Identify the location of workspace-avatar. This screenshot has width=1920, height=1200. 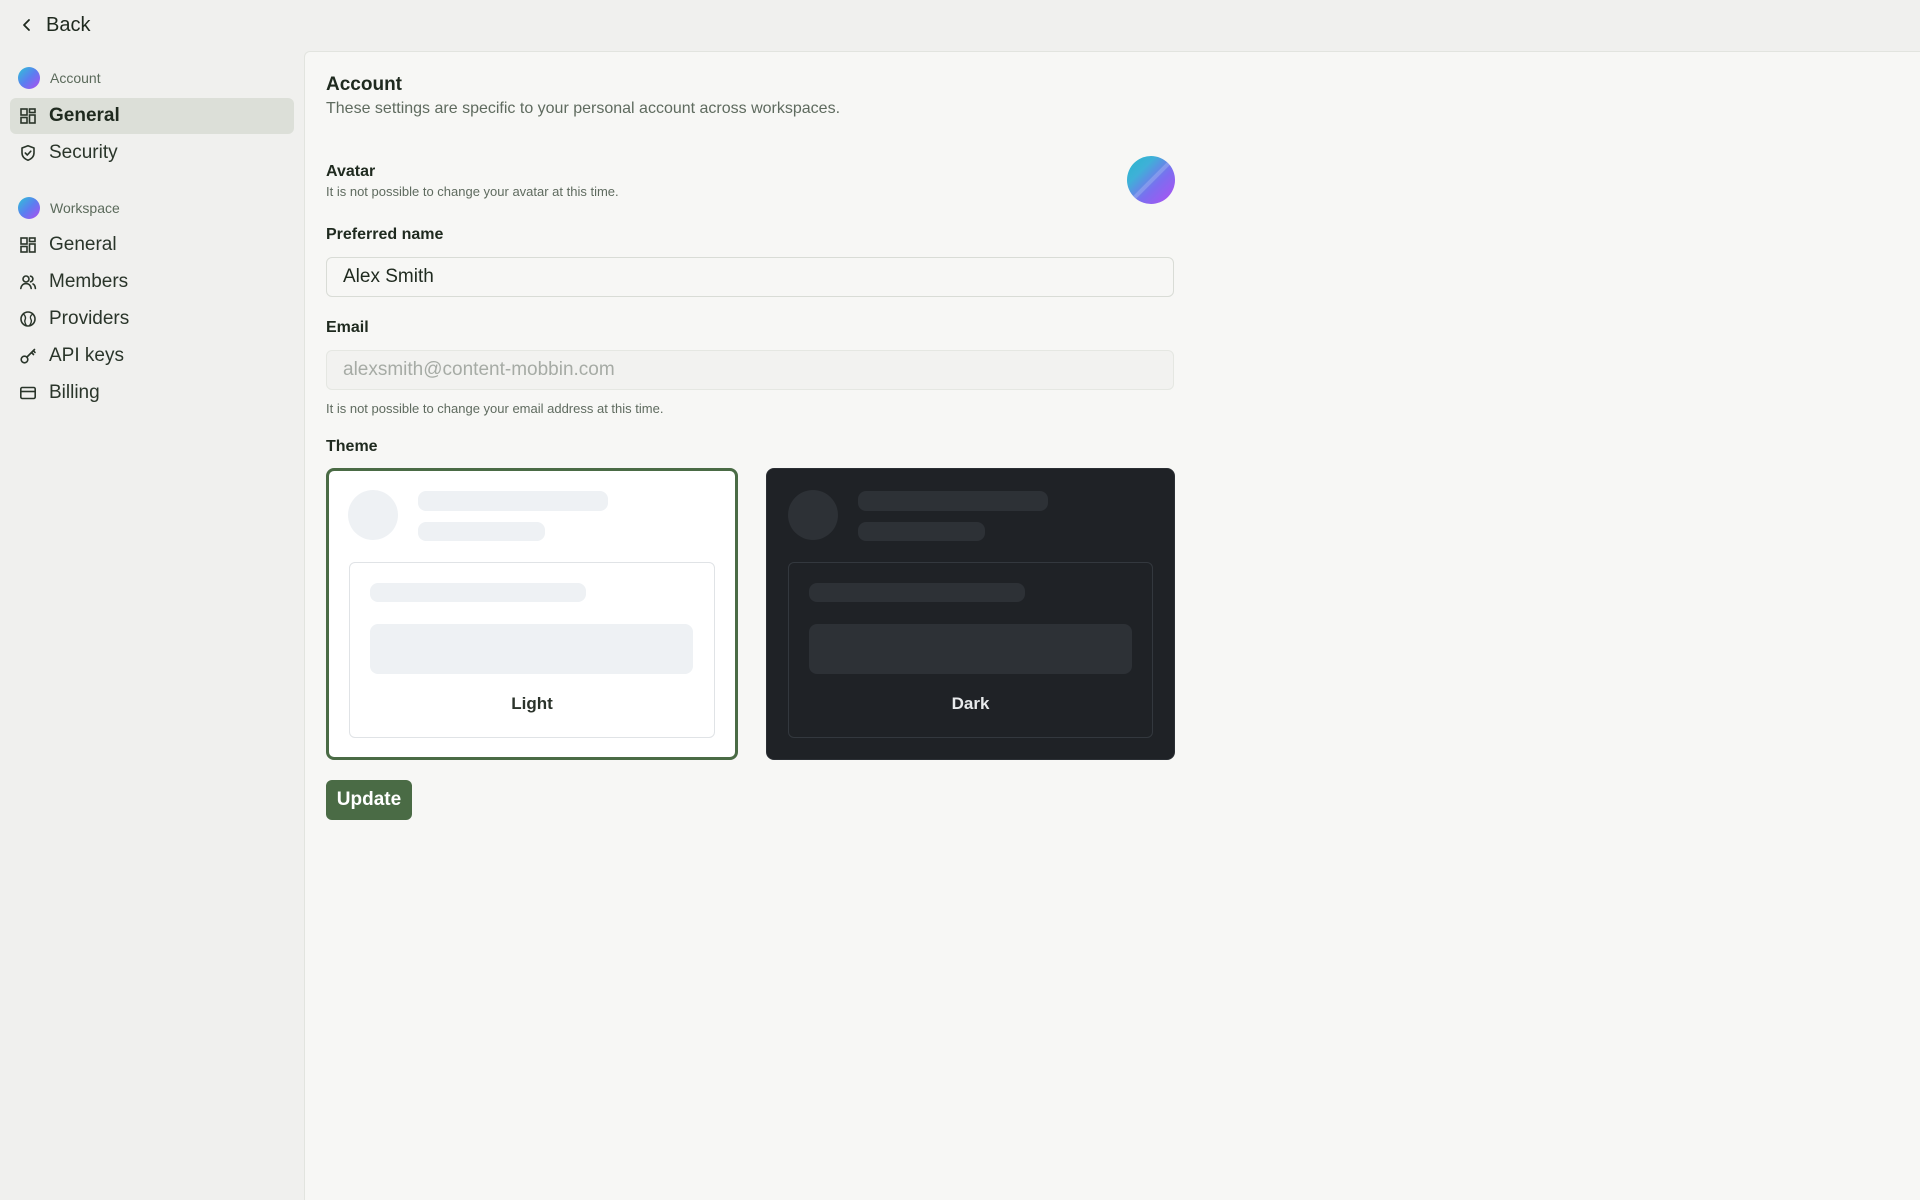
(29, 208).